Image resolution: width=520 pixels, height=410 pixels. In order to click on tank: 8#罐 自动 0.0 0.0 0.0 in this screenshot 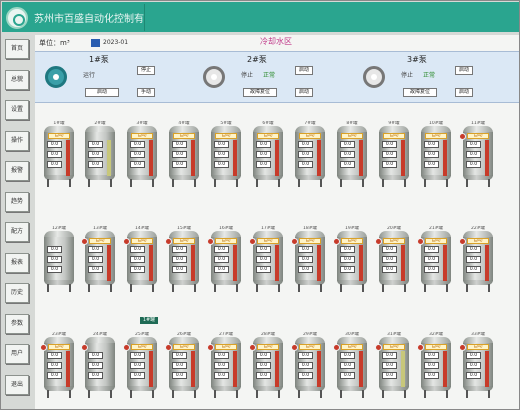, I will do `click(352, 154)`.